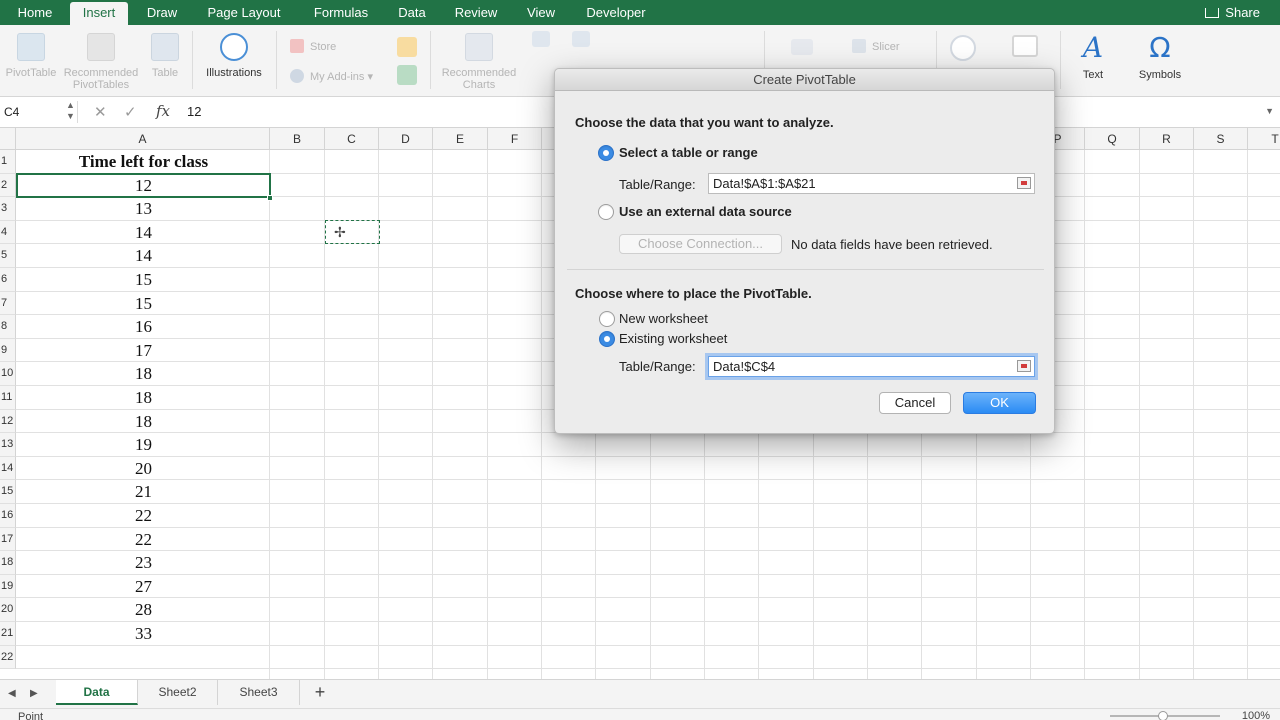  What do you see at coordinates (663, 318) in the screenshot?
I see `new-worksheet-label: New worksheet` at bounding box center [663, 318].